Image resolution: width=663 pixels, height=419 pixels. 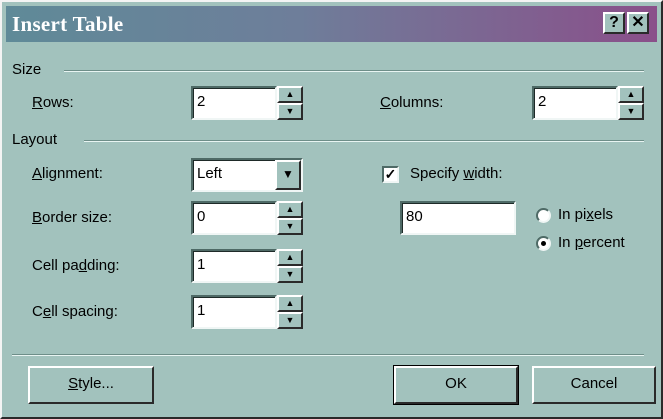 I want to click on columns-input: 2, so click(x=575, y=103).